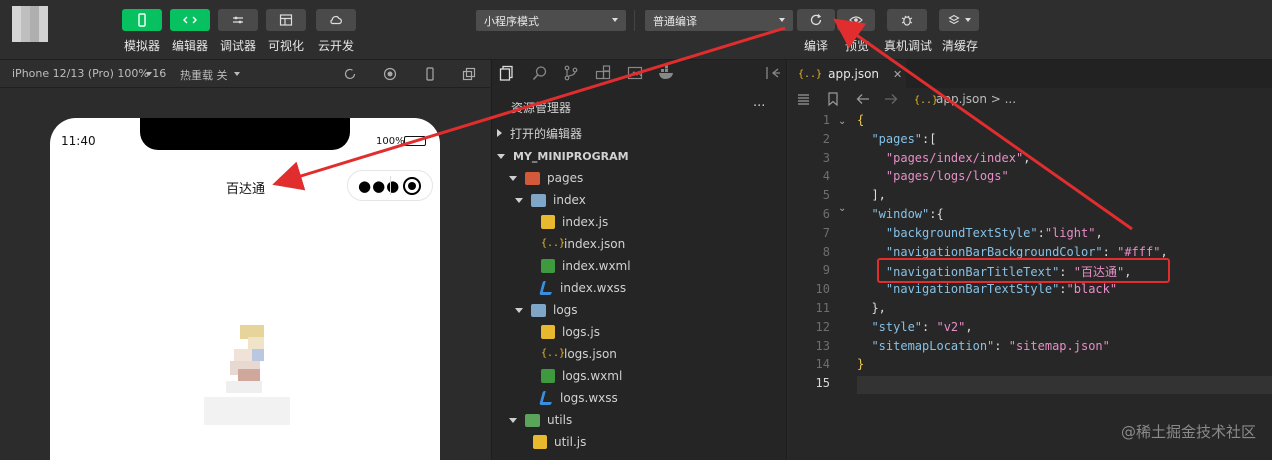  I want to click on arrow-to-nav-title, so click(529, 108).